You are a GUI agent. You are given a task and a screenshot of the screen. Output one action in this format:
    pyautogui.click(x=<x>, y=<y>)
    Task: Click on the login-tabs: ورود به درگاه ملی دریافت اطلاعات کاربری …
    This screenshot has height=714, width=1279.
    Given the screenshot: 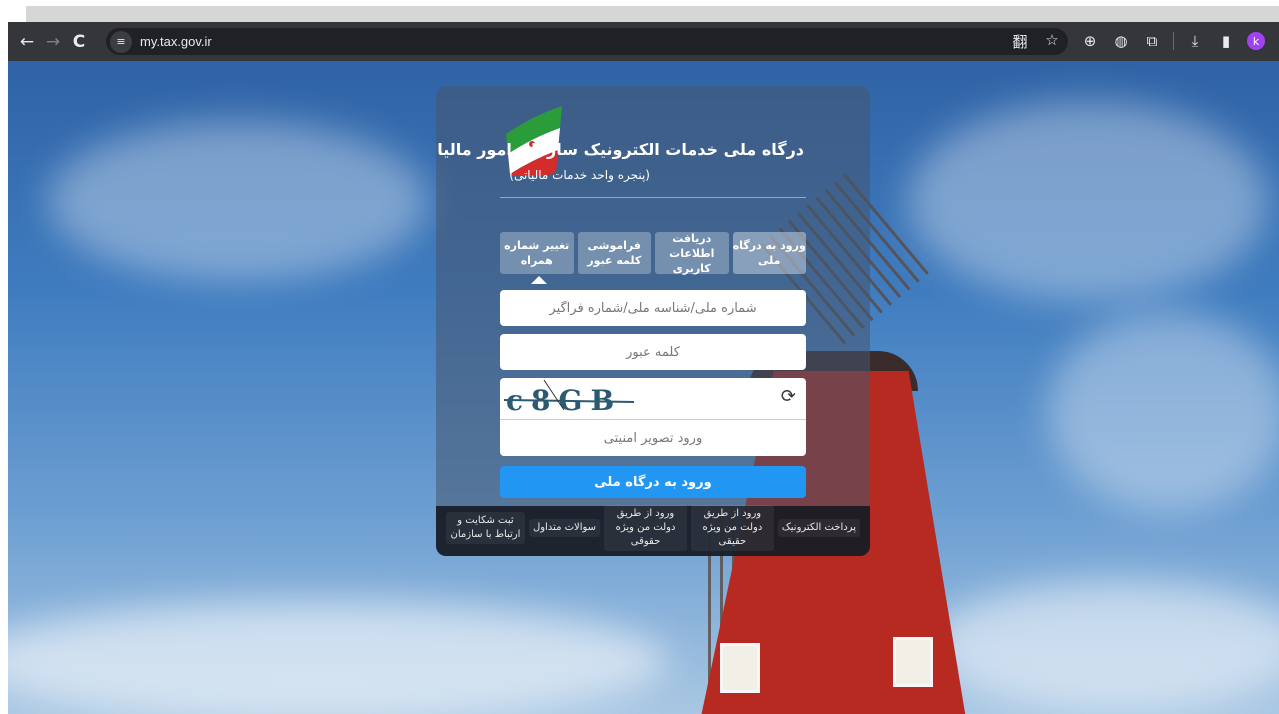 What is the action you would take?
    pyautogui.click(x=653, y=253)
    